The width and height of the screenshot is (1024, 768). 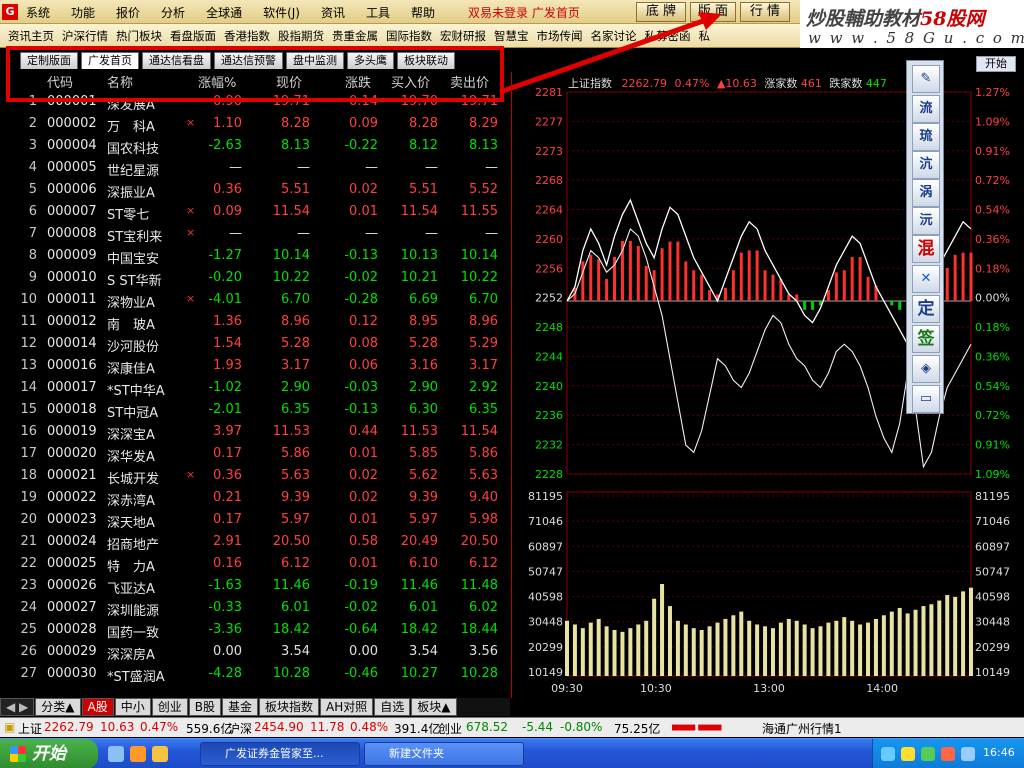 What do you see at coordinates (255, 499) in the screenshot?
I see `table-row: 19 000022 深赤湾A 0.21 9.39 0.02 9.39 9.40` at bounding box center [255, 499].